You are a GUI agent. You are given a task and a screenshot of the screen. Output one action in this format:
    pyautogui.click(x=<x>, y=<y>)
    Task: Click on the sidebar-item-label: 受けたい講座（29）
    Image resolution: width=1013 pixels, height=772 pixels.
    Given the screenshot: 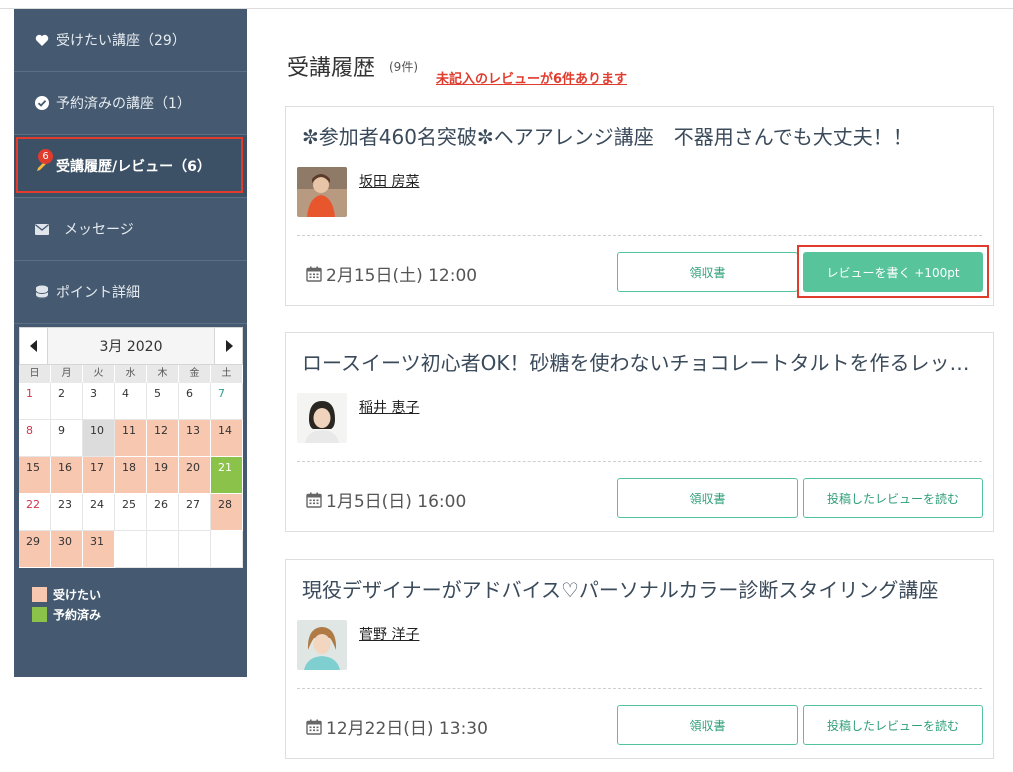 What is the action you would take?
    pyautogui.click(x=121, y=41)
    